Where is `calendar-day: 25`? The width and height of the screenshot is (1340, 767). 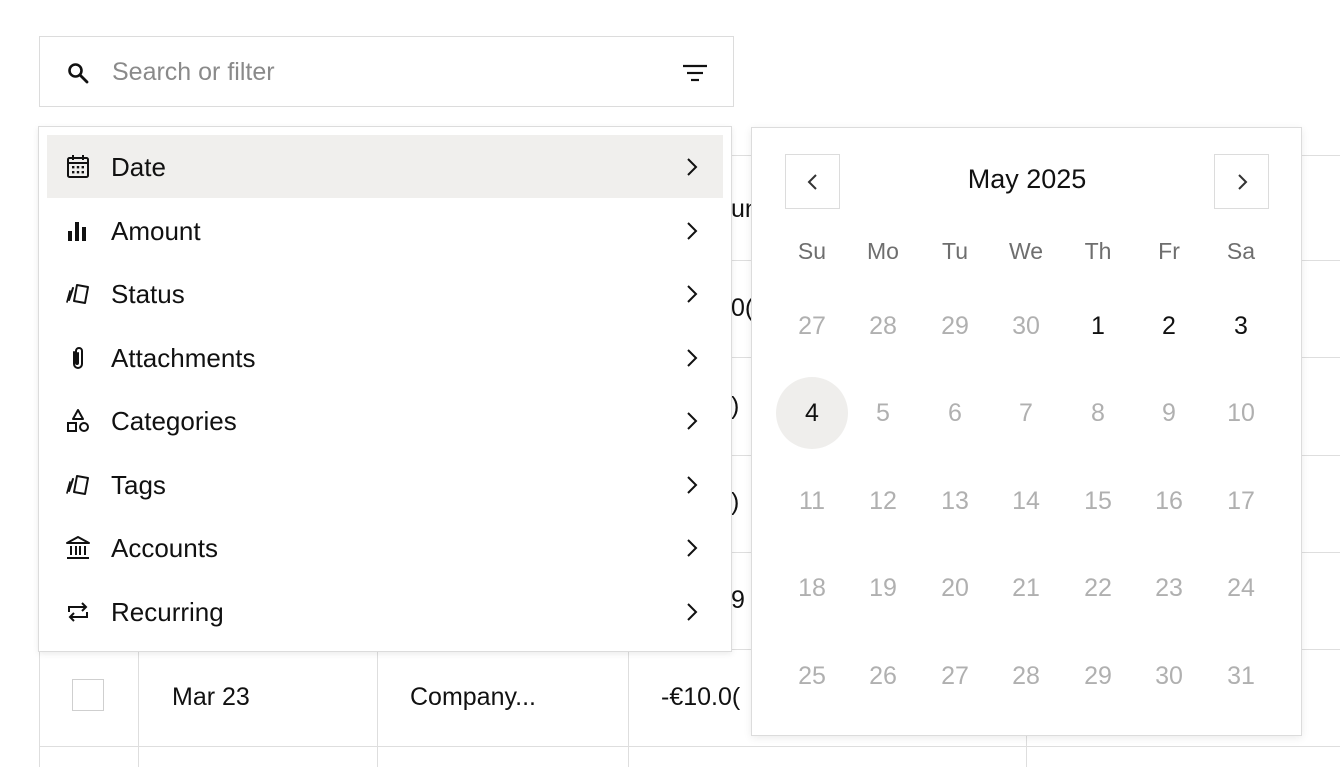 calendar-day: 25 is located at coordinates (812, 676).